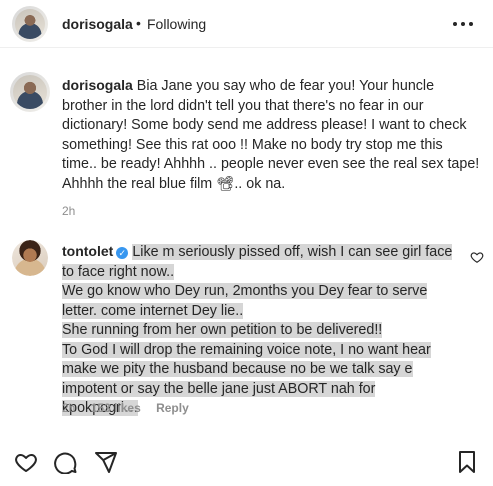 The image size is (493, 486). What do you see at coordinates (26, 462) in the screenshot?
I see `heart-icon` at bounding box center [26, 462].